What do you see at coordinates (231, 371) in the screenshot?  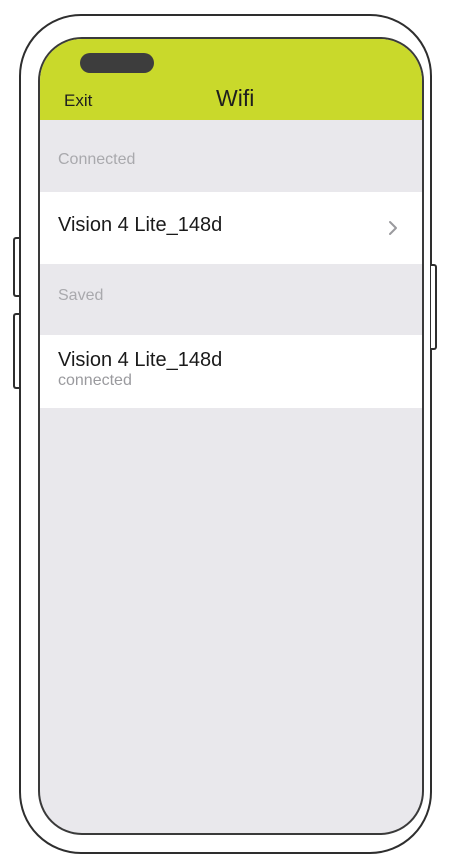 I see `saved-network-row: Vision 4 Lite_148d connected` at bounding box center [231, 371].